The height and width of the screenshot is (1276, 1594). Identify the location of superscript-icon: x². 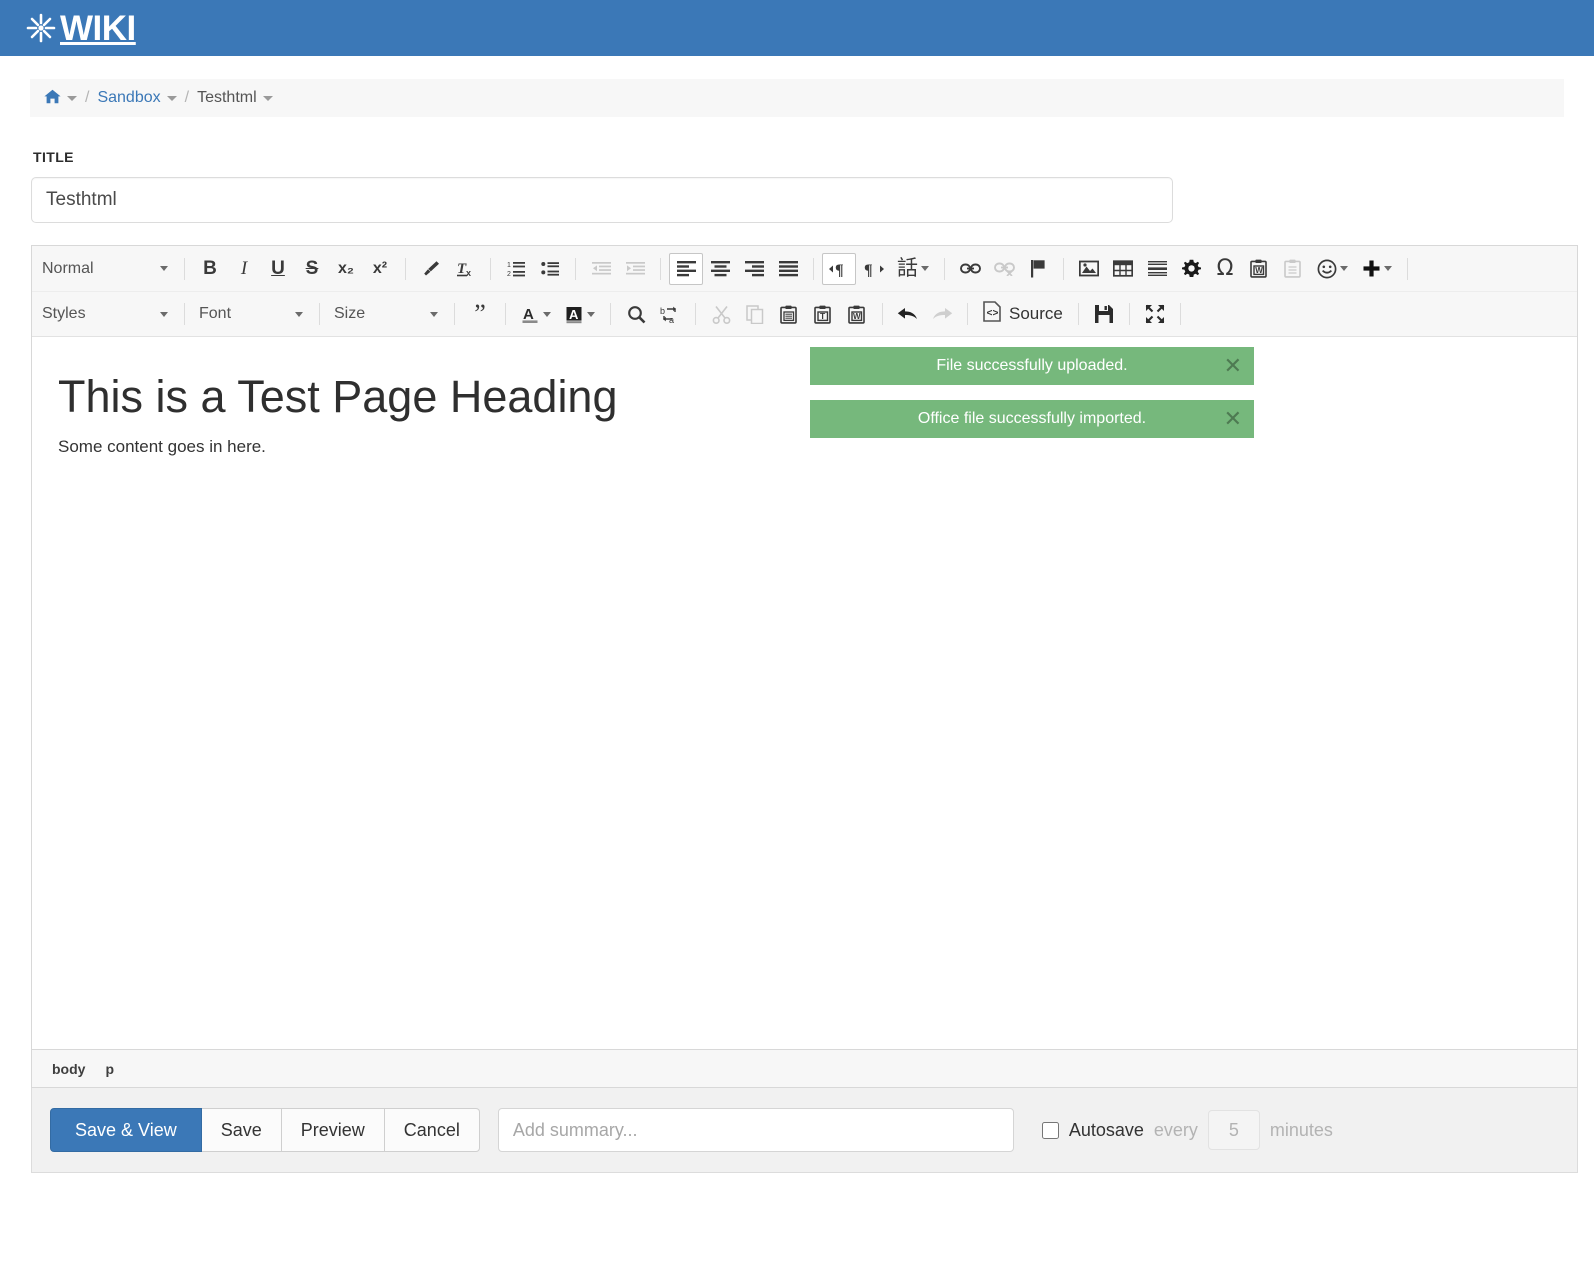
(380, 268).